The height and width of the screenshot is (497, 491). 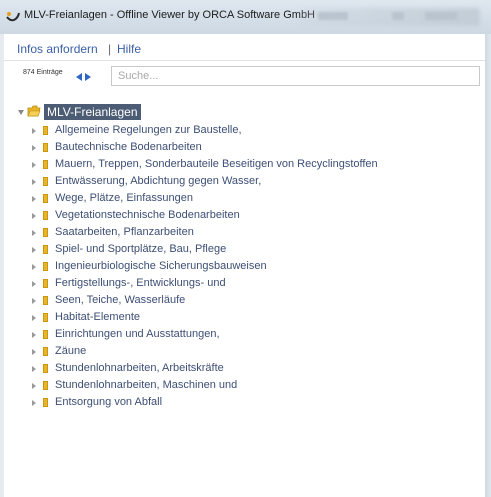 I want to click on search-input, so click(x=295, y=76).